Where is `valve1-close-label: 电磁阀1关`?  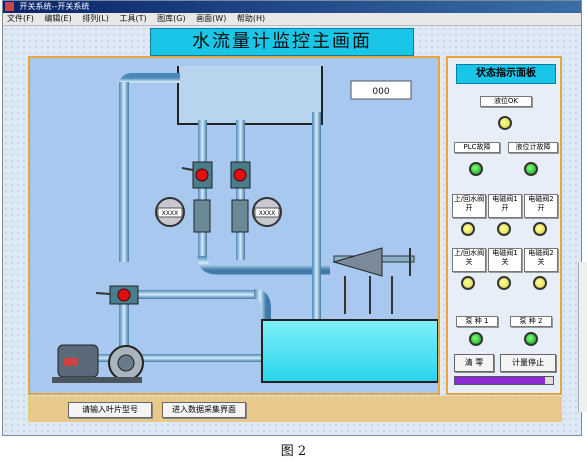 valve1-close-label: 电磁阀1关 is located at coordinates (505, 260).